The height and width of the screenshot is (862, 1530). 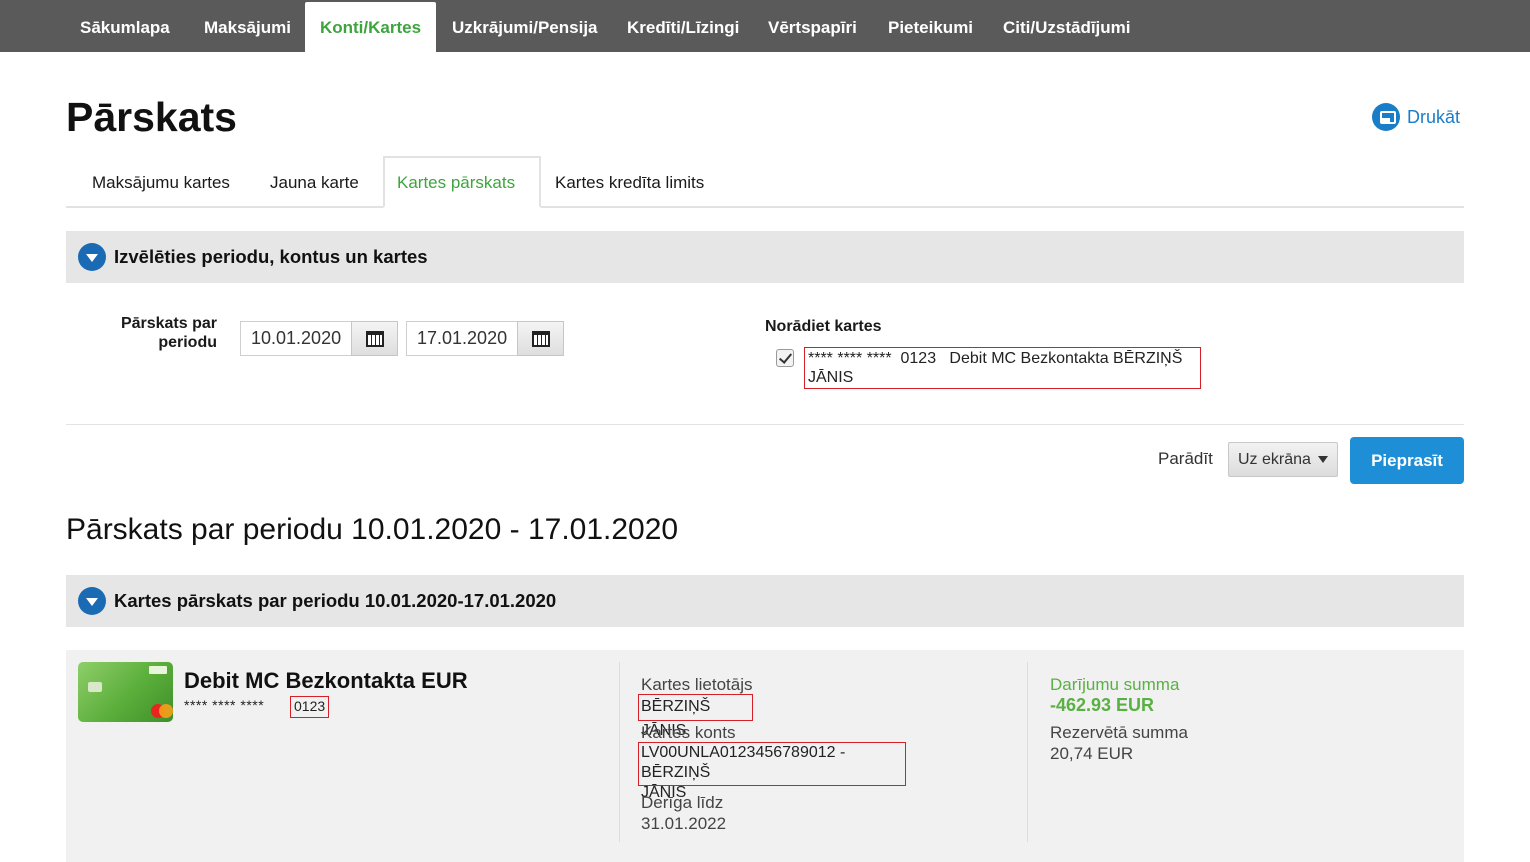 What do you see at coordinates (743, 762) in the screenshot?
I see `card-account-line1: LV00UNLA0123456789012 - BĒRZIŅŠ` at bounding box center [743, 762].